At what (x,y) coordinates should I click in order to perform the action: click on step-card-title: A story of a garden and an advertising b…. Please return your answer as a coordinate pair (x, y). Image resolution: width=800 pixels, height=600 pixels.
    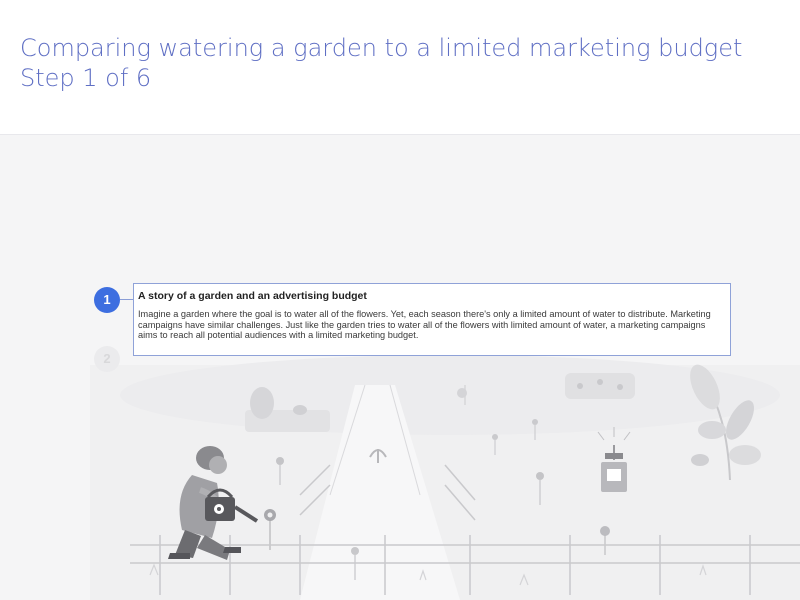
    Looking at the image, I should click on (252, 296).